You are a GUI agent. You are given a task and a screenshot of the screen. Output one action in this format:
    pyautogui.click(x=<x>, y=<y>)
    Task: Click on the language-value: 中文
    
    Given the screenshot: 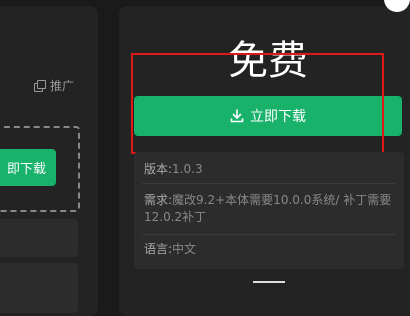 What is the action you would take?
    pyautogui.click(x=184, y=249)
    